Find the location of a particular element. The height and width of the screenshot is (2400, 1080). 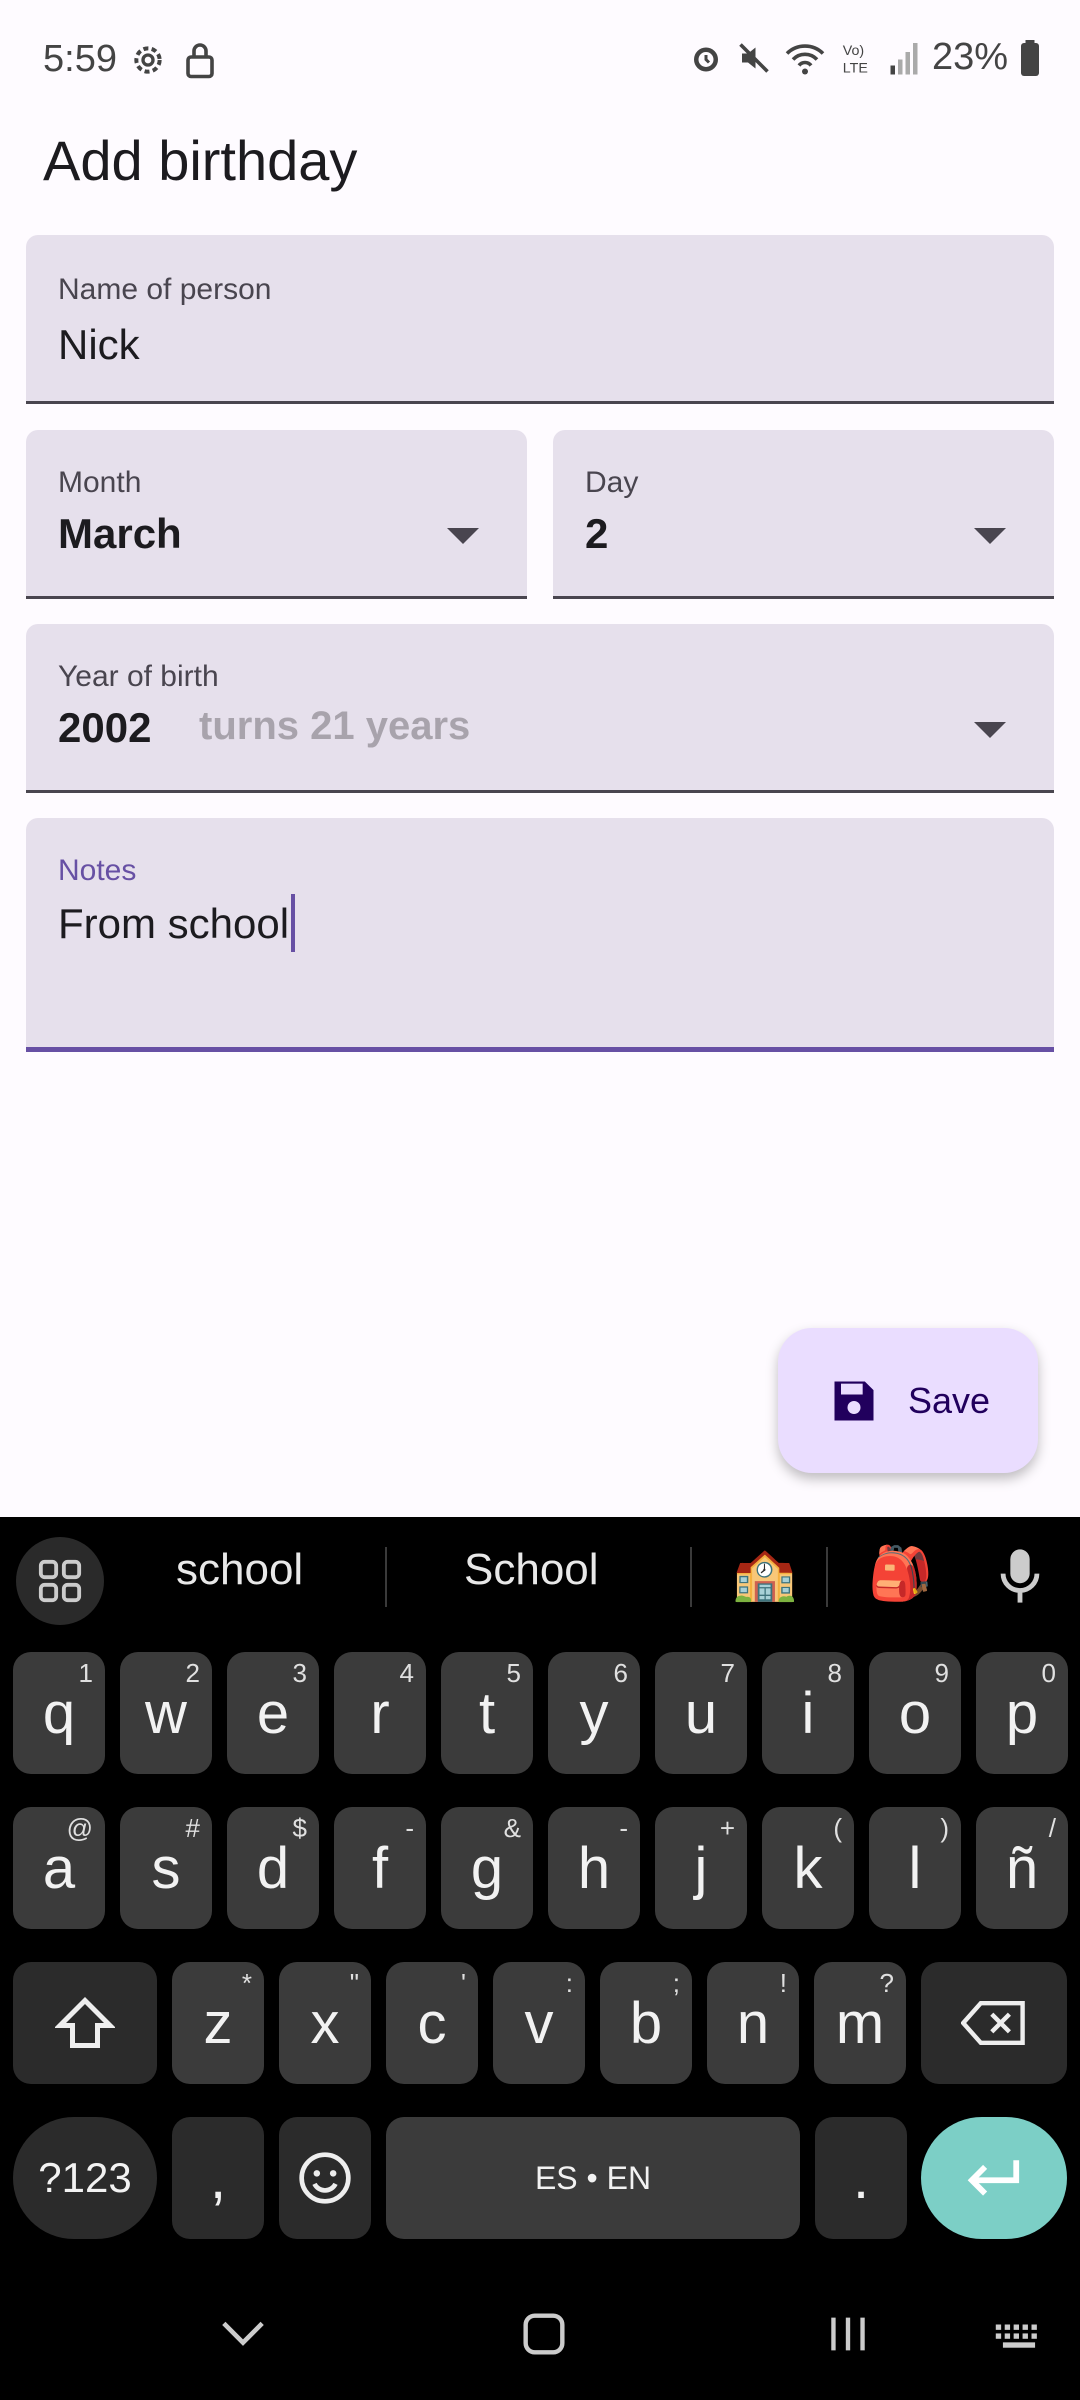

enter-key is located at coordinates (994, 2178).